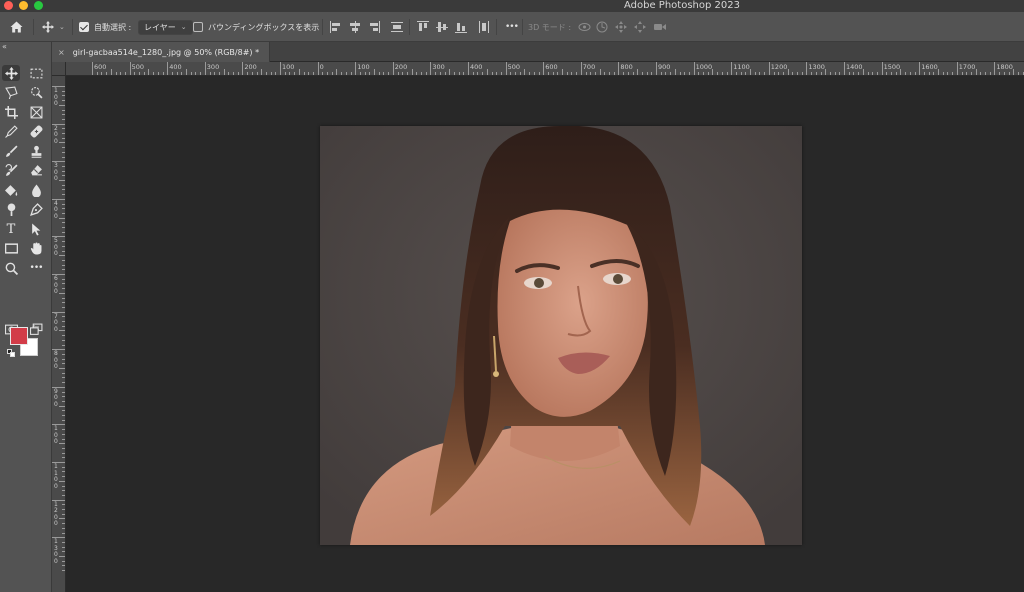 The width and height of the screenshot is (1024, 592). I want to click on history-brush-tool-icon, so click(11, 169).